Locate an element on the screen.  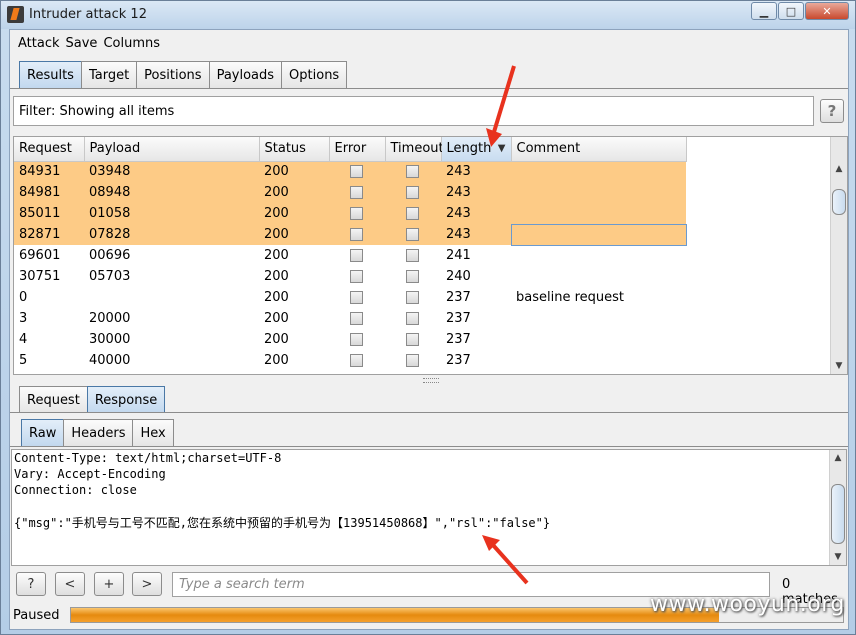
cell-payload: 08948 is located at coordinates (171, 192).